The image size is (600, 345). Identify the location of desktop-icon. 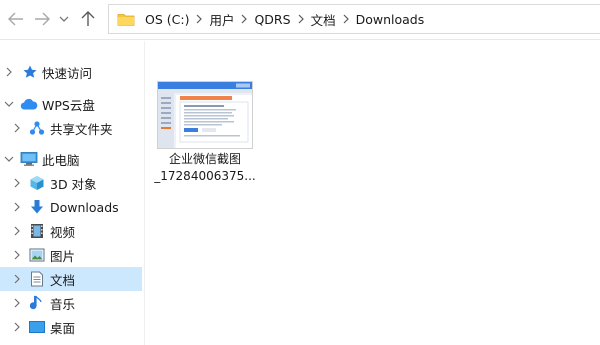
(37, 327).